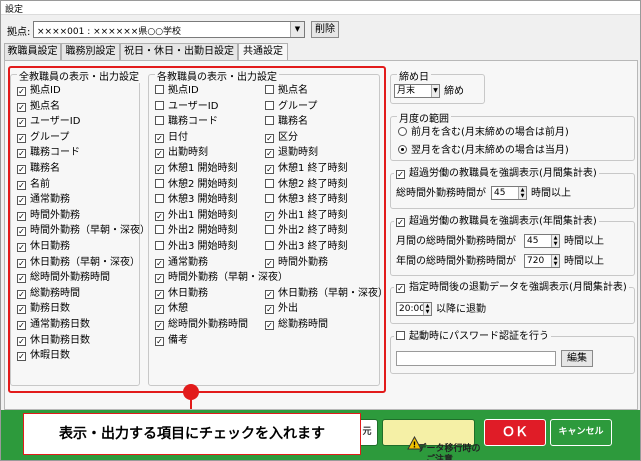  I want to click on delete-button: 削除, so click(325, 29).